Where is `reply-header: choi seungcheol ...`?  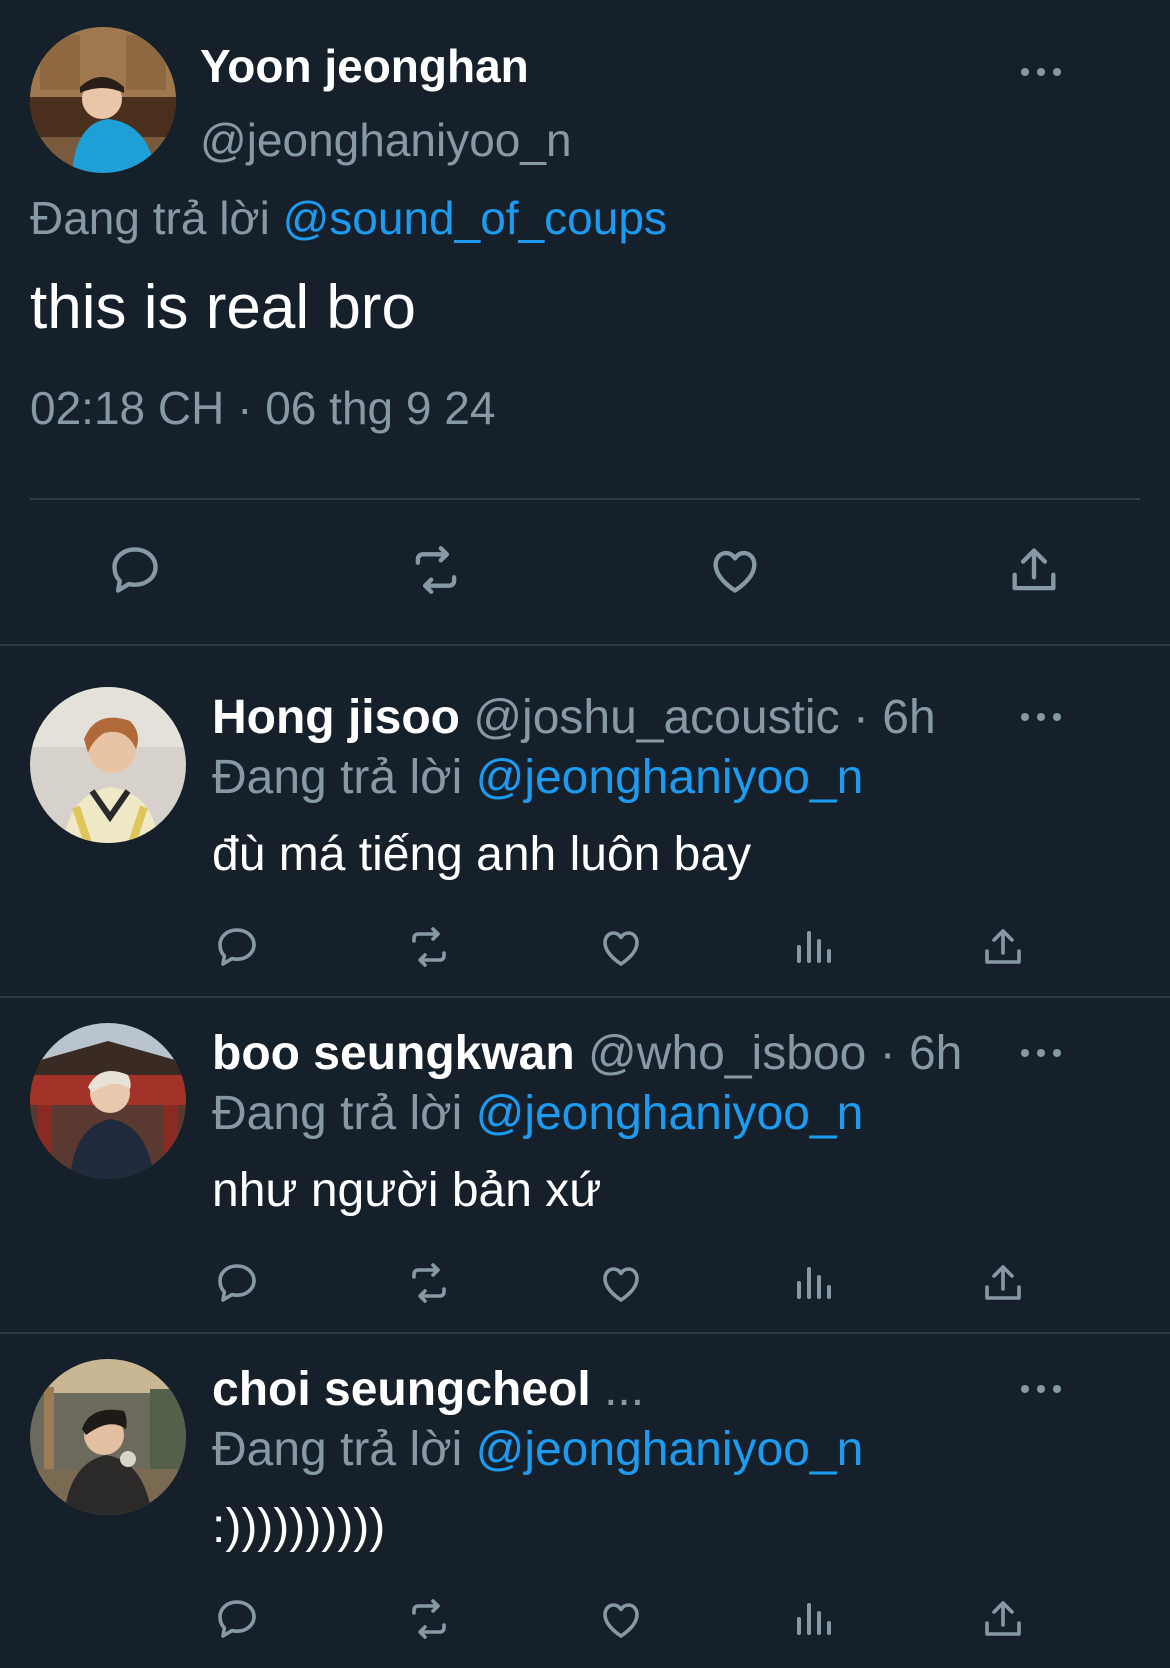
reply-header: choi seungcheol ... is located at coordinates (428, 1390).